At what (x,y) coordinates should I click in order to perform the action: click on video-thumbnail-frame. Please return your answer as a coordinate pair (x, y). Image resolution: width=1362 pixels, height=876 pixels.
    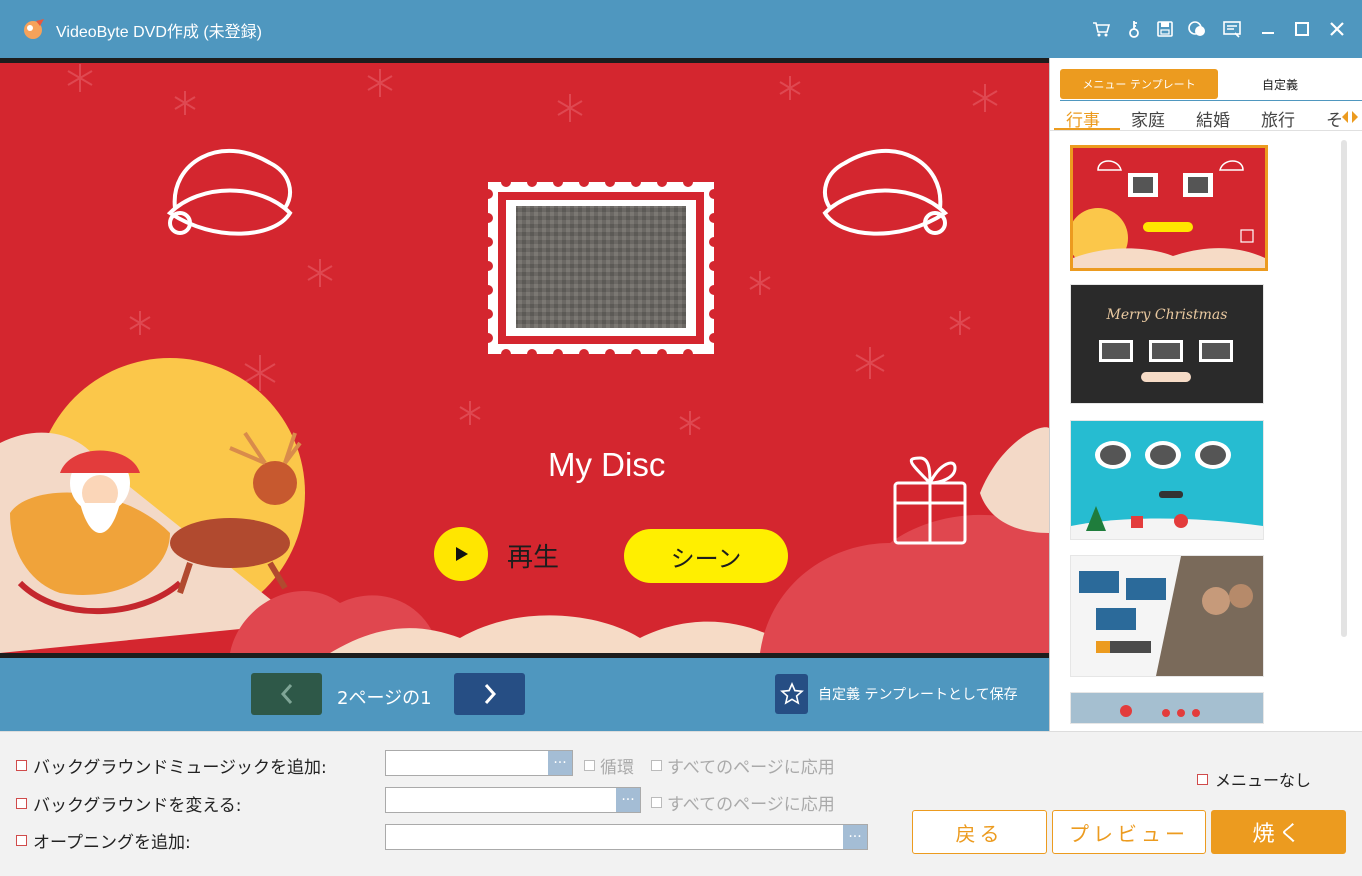
    Looking at the image, I should click on (601, 268).